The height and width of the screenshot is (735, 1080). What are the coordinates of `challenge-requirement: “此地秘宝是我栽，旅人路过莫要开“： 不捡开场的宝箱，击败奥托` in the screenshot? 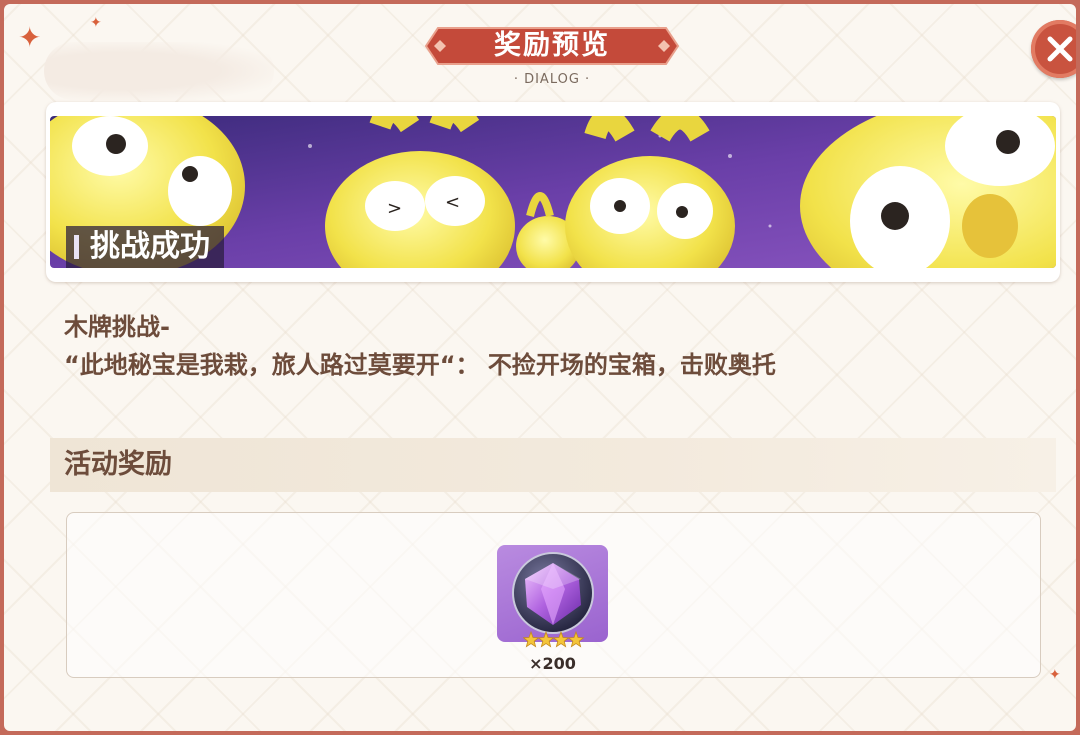 It's located at (420, 365).